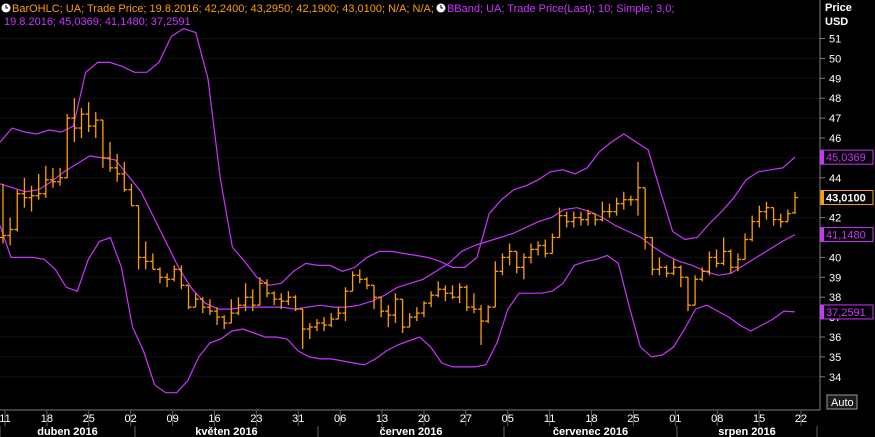 The image size is (875, 437). I want to click on auto-scale-label: Auto, so click(842, 403).